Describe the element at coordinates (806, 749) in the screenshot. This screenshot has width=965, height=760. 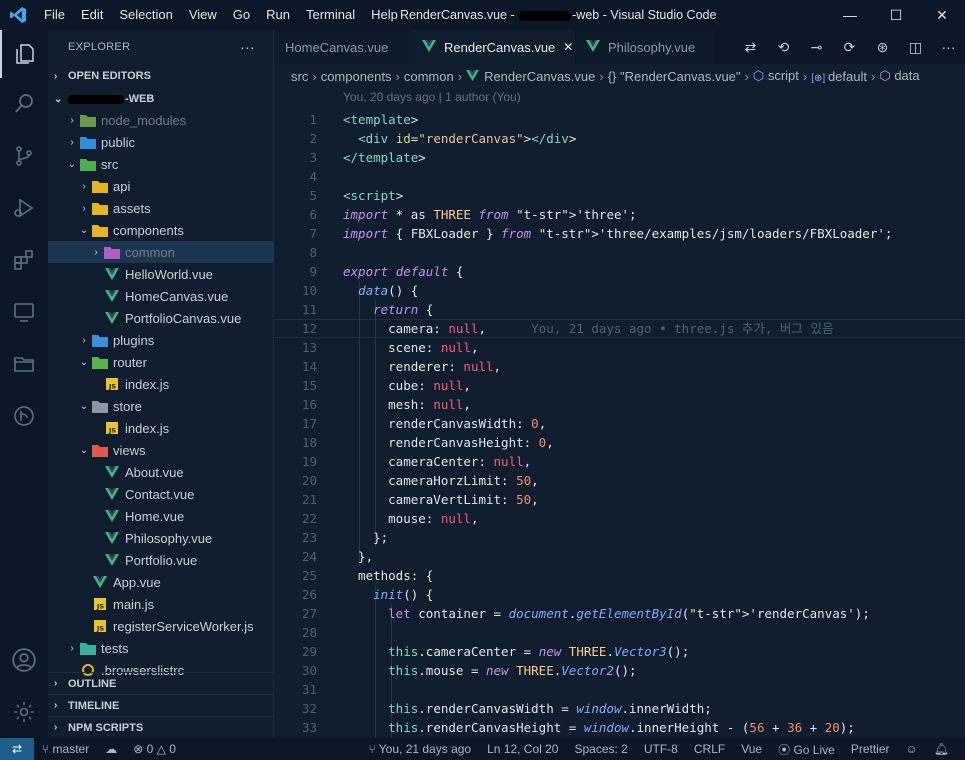
I see `go-live-button: ⦿ Go Live` at that location.